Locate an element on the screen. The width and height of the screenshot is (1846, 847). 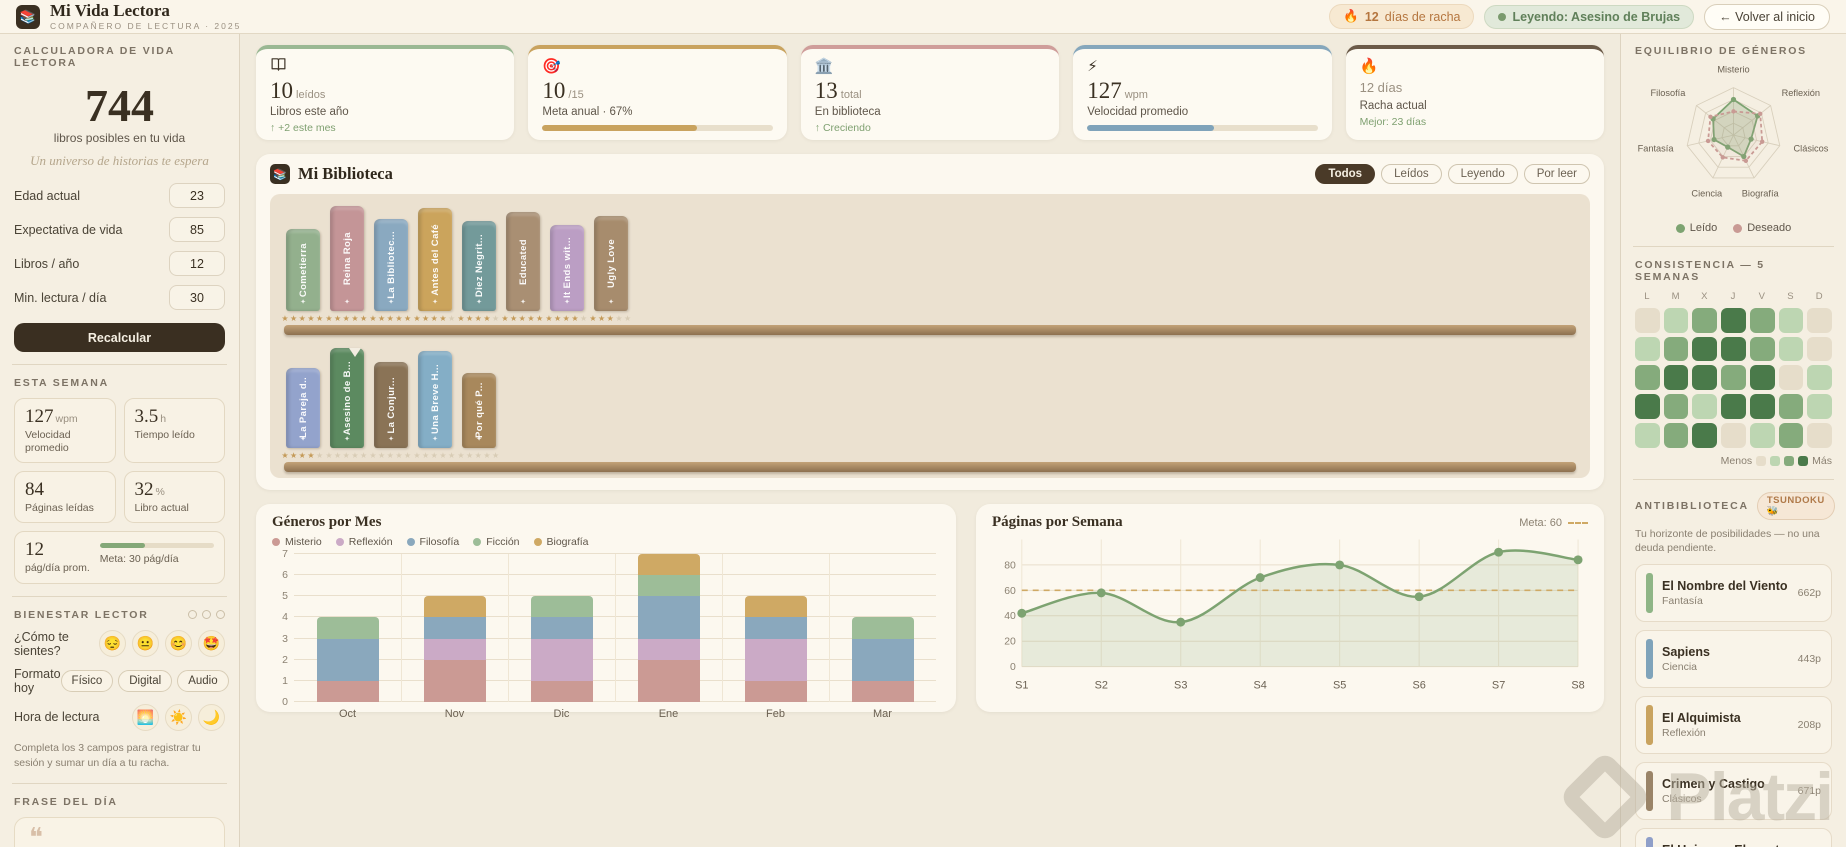
week-stat-label: Tiempo leído is located at coordinates (164, 435).